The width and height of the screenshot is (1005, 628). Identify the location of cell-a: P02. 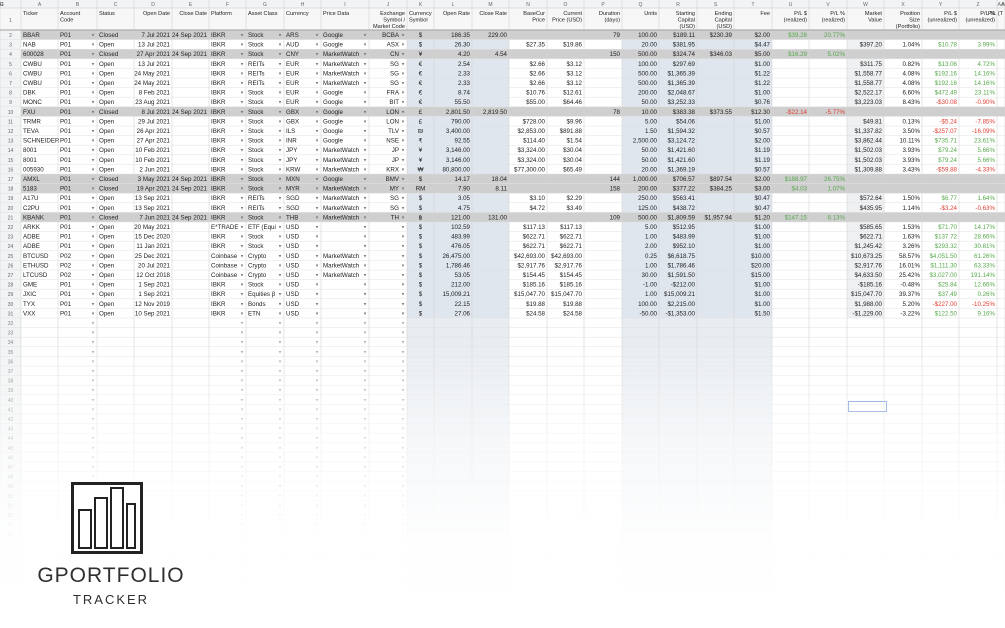
(66, 256).